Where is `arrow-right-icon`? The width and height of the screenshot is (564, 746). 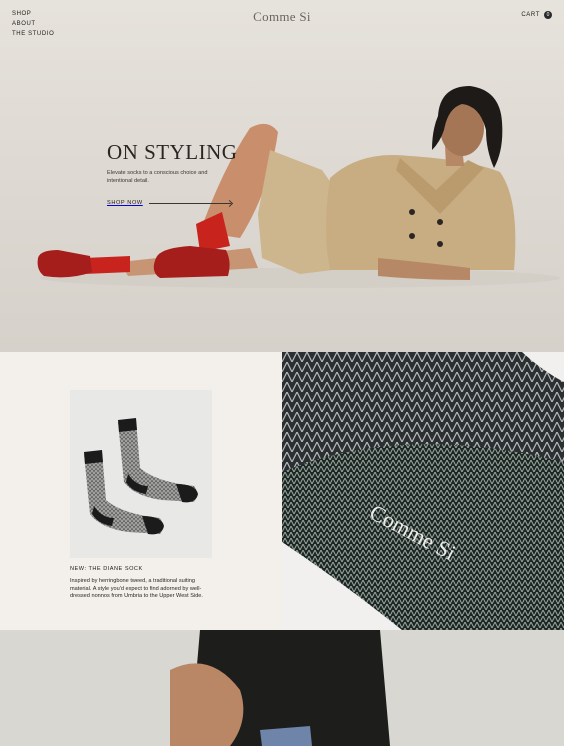
arrow-right-icon is located at coordinates (189, 203).